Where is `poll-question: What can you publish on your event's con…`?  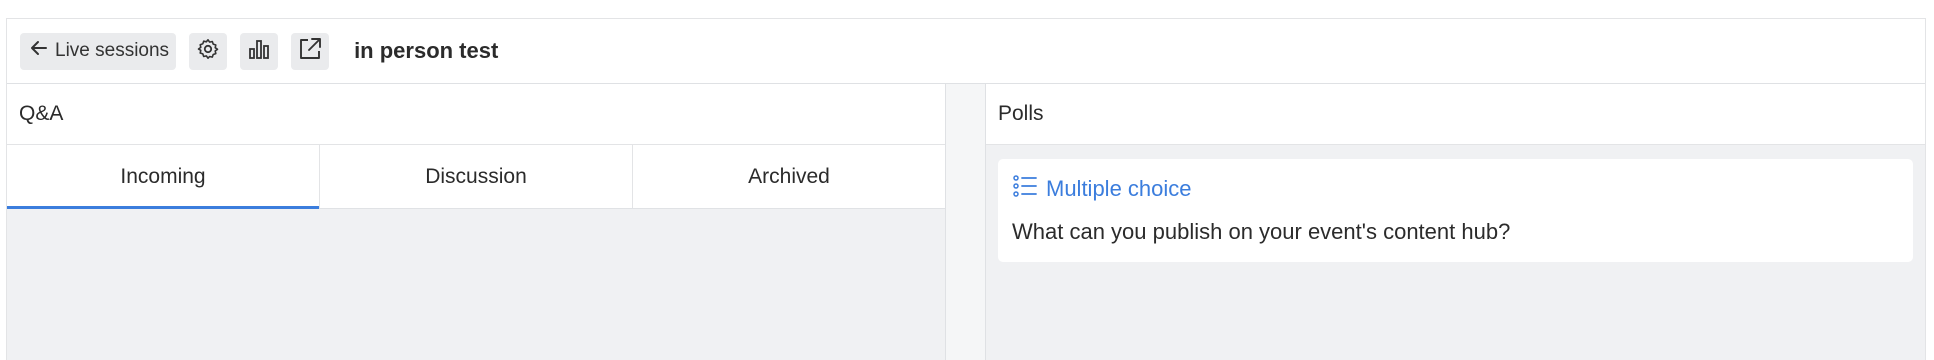
poll-question: What can you publish on your event's con… is located at coordinates (1261, 231).